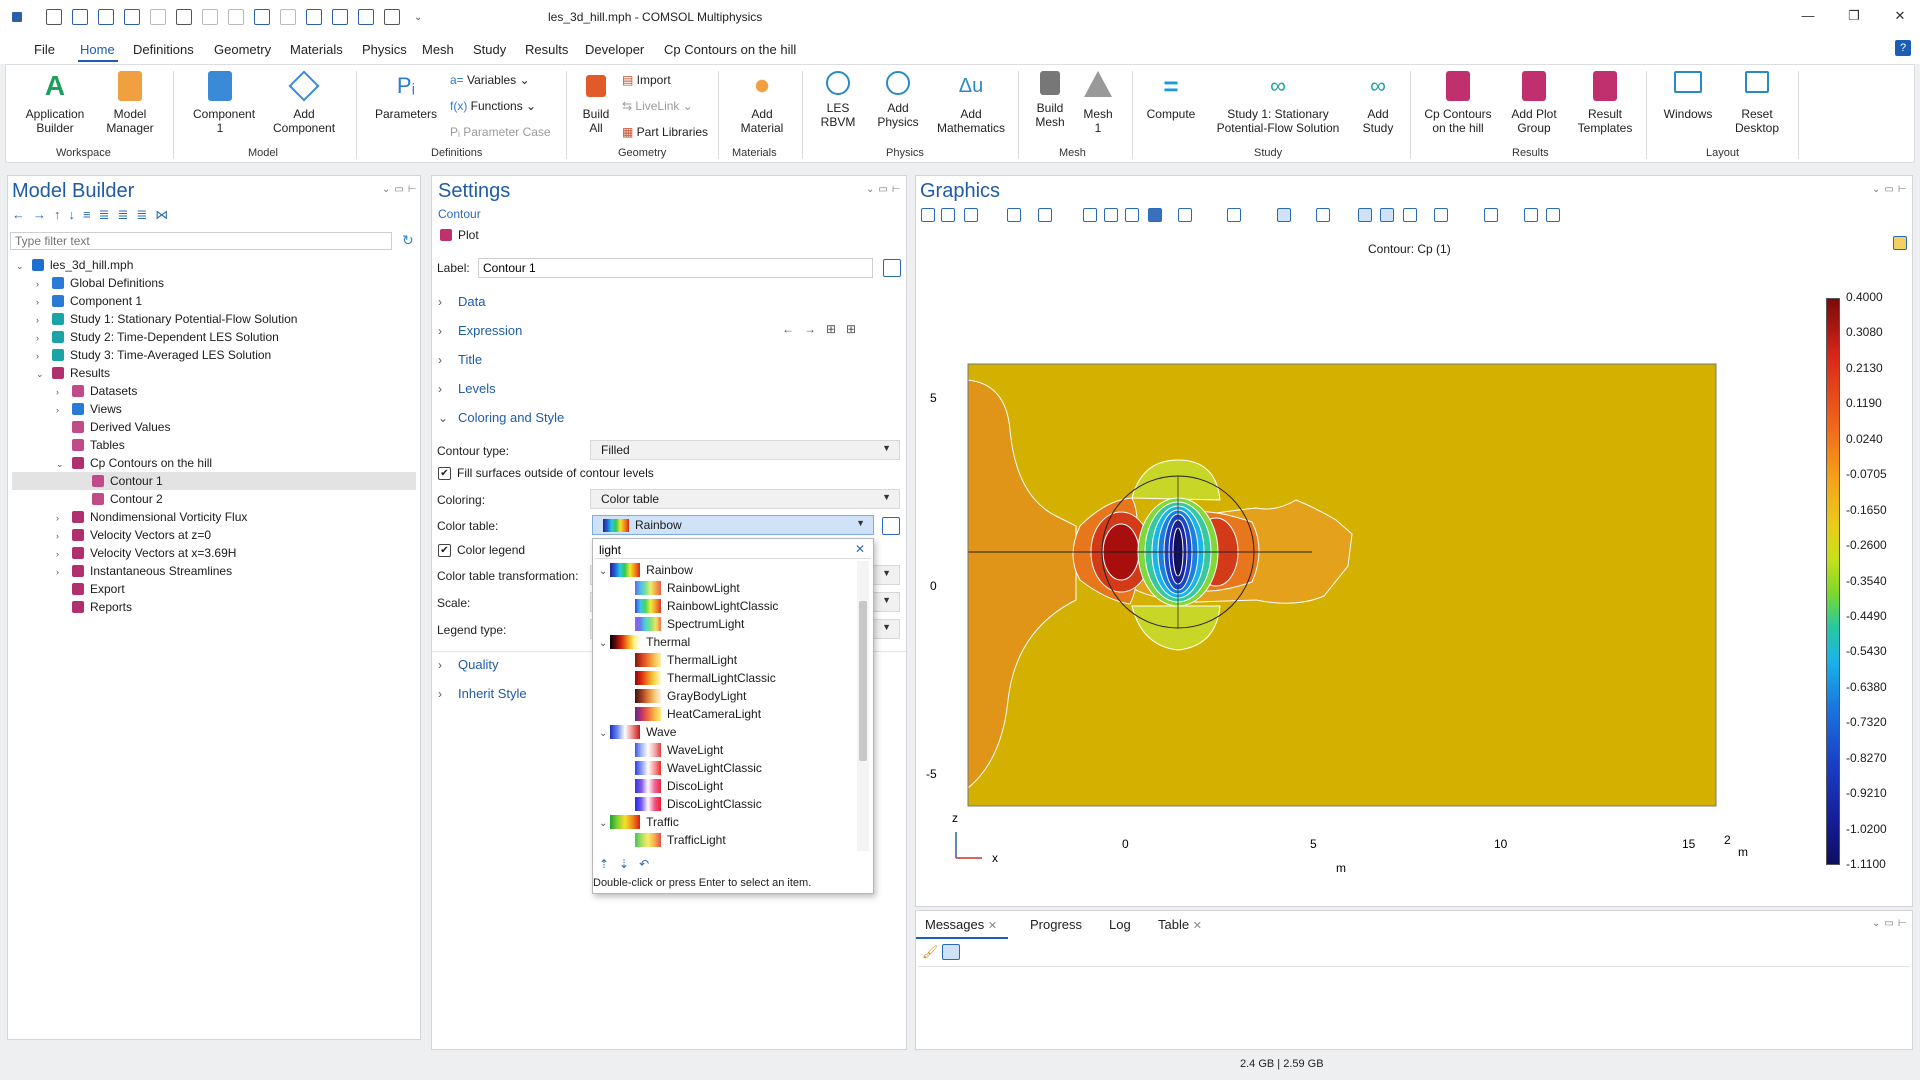 The image size is (1920, 1080). What do you see at coordinates (214, 283) in the screenshot?
I see `tree-item: › Global Definitions` at bounding box center [214, 283].